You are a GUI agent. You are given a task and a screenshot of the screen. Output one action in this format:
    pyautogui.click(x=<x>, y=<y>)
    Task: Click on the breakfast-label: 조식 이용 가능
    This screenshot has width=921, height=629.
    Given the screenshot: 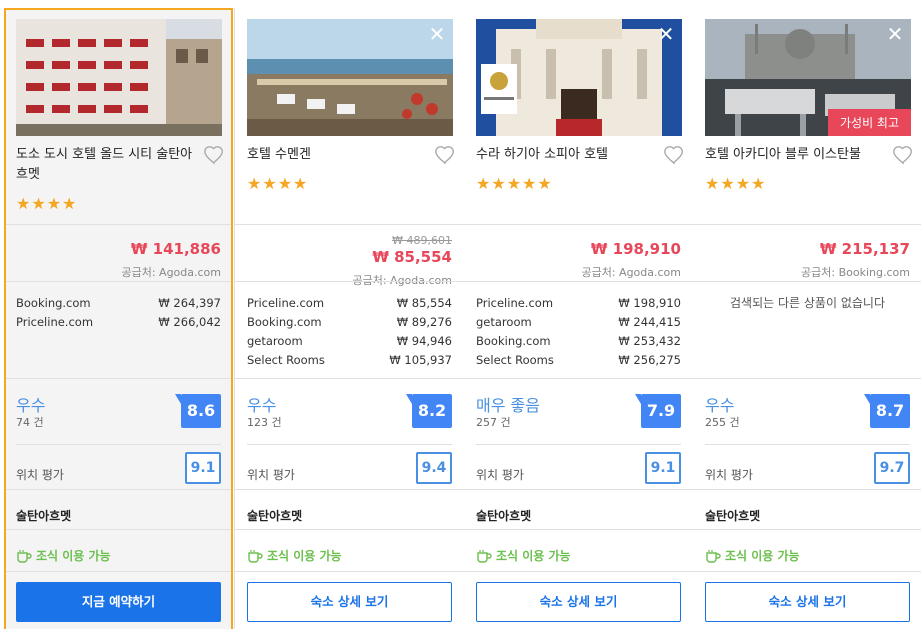 What is the action you would take?
    pyautogui.click(x=304, y=556)
    